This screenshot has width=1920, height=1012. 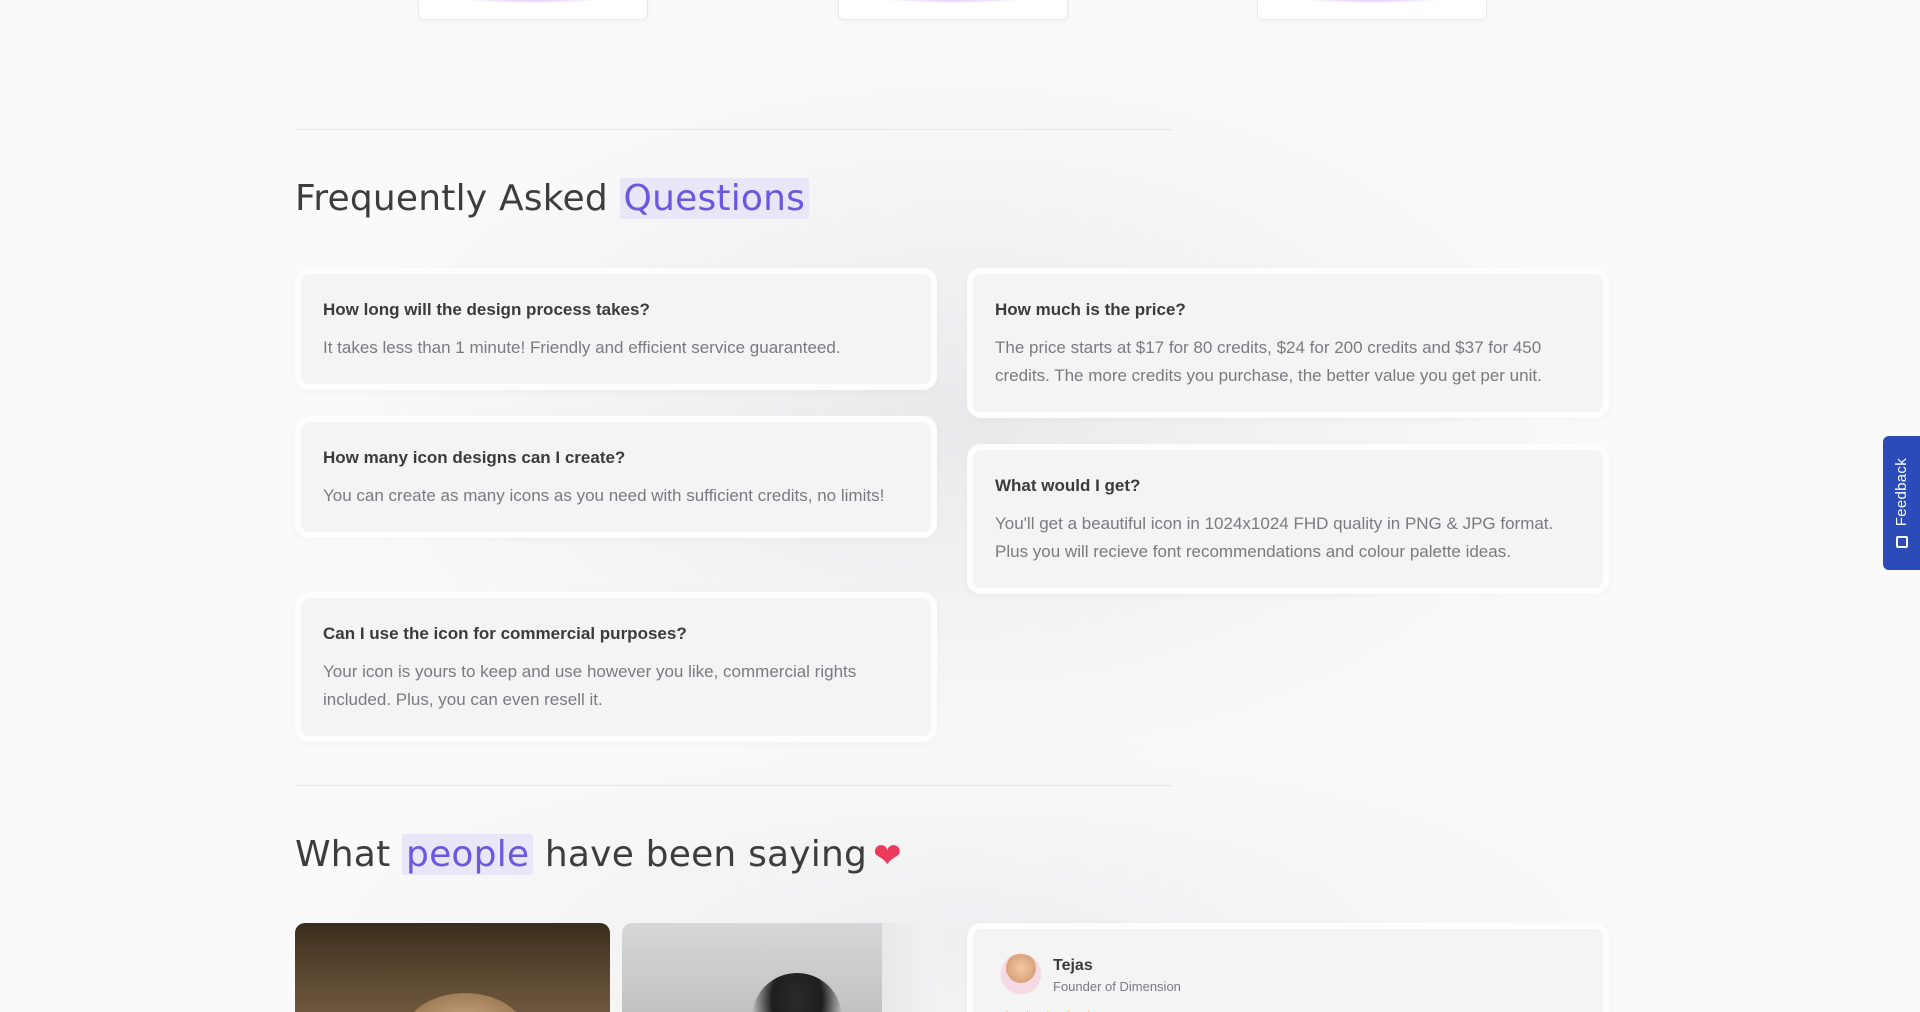 What do you see at coordinates (1117, 986) in the screenshot?
I see `testimonial-role: Founder of Dimension` at bounding box center [1117, 986].